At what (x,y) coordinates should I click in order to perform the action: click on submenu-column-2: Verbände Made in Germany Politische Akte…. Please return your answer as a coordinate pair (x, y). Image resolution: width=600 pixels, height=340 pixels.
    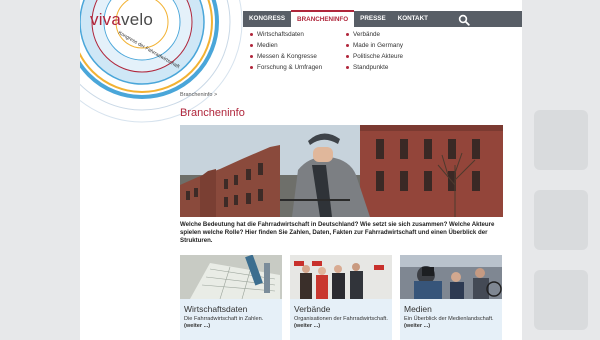
    Looking at the image, I should click on (374, 51).